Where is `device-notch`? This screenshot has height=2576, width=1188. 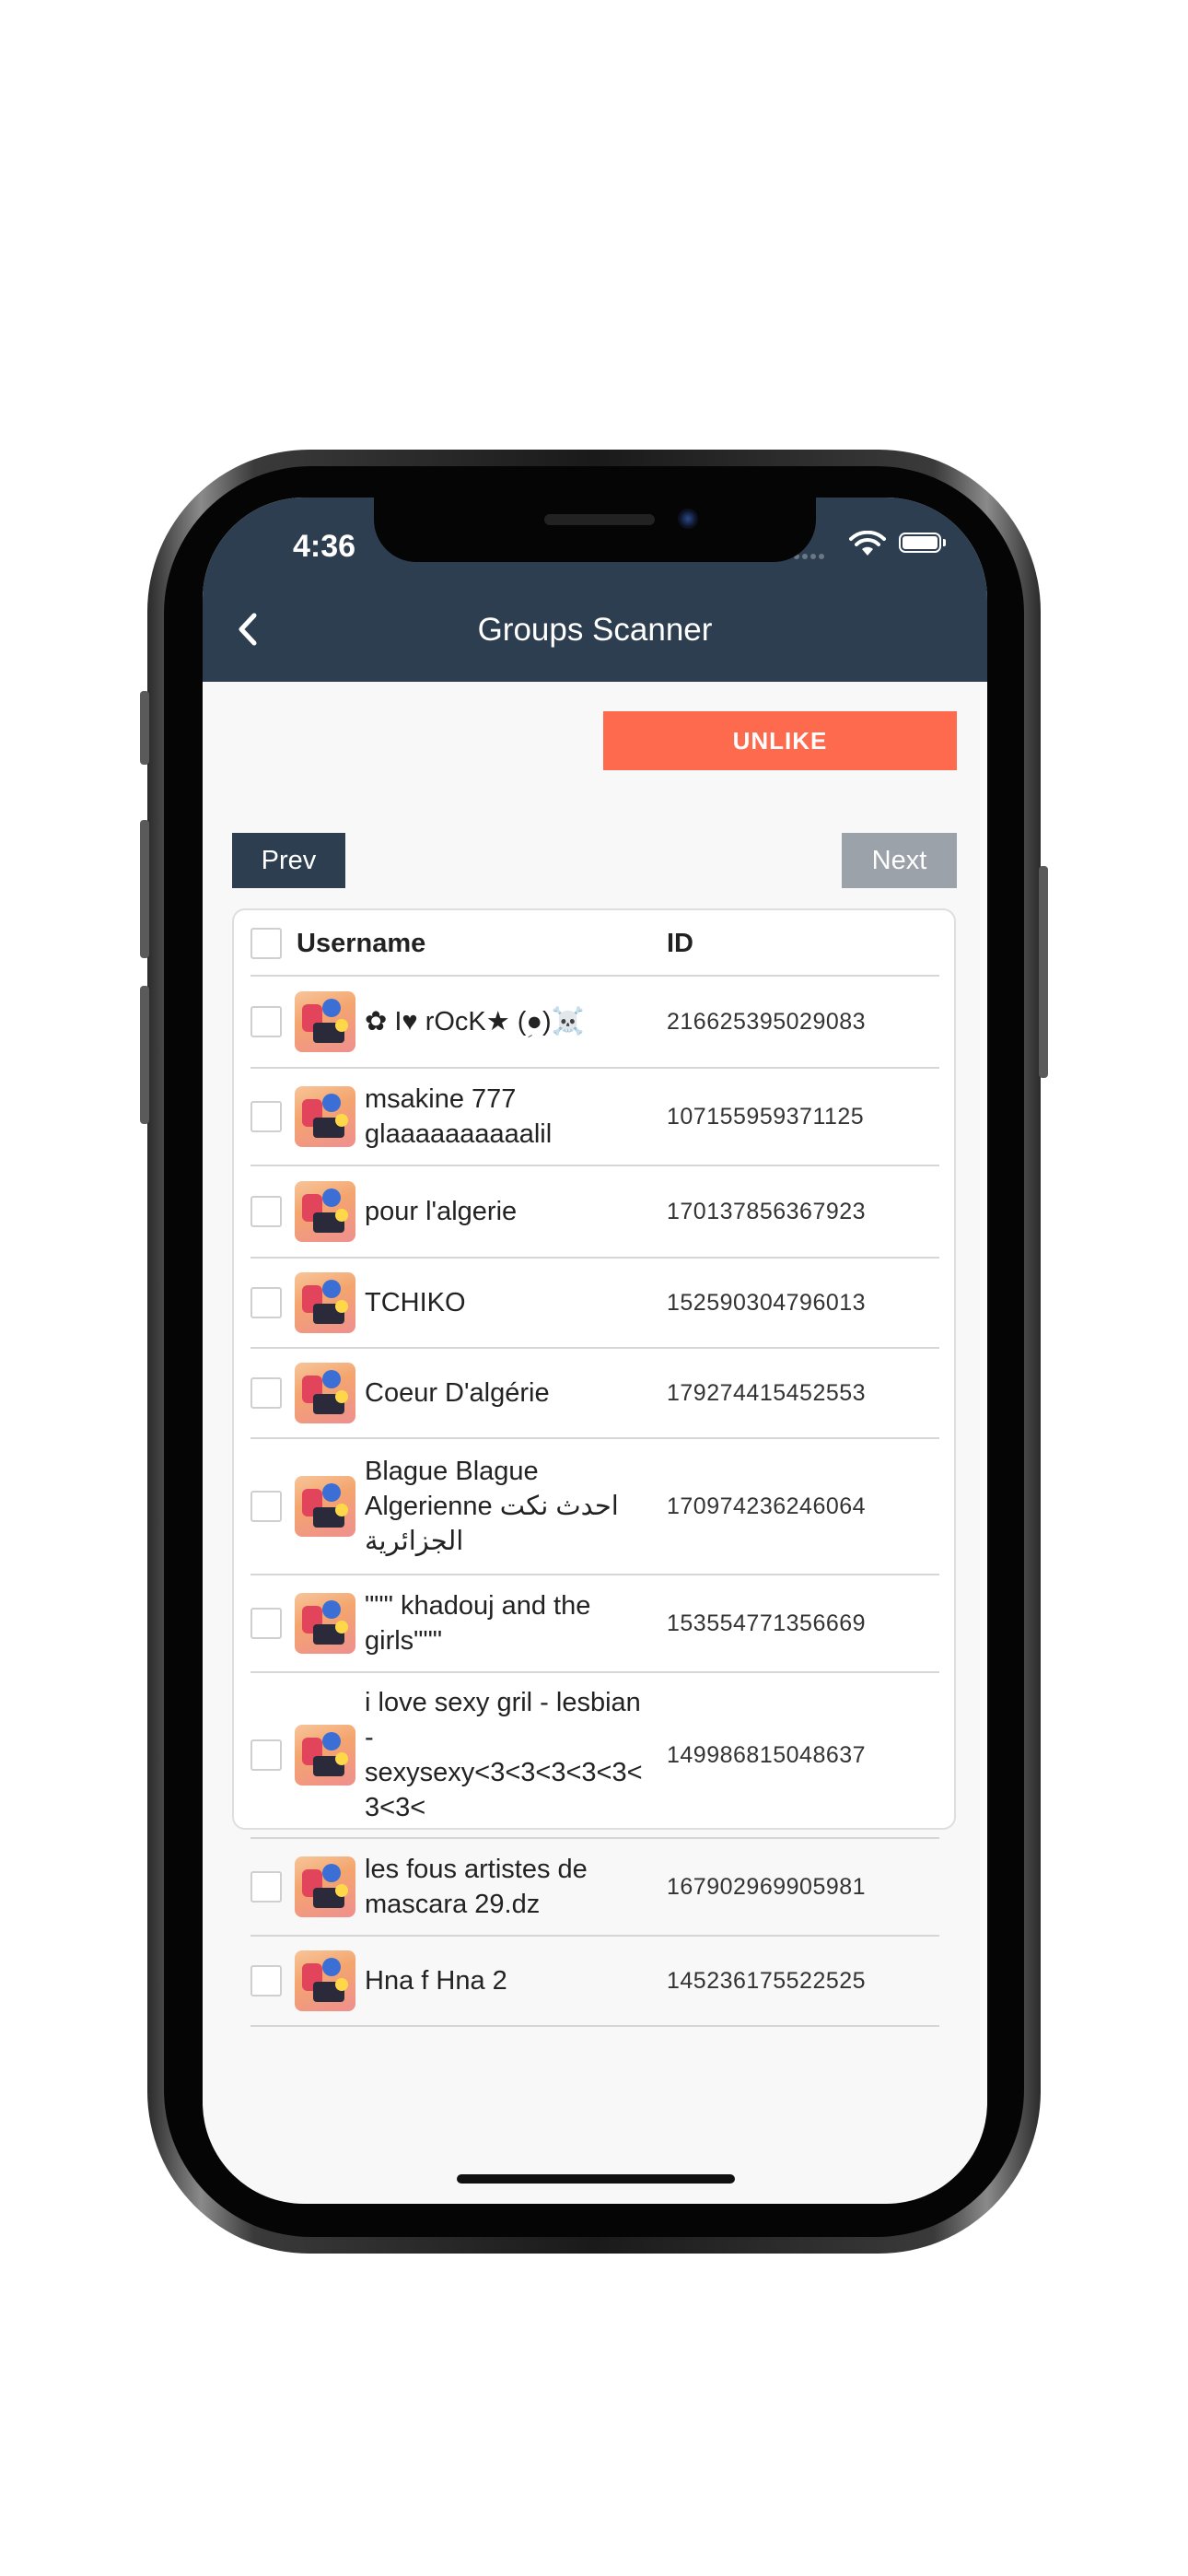
device-notch is located at coordinates (595, 530).